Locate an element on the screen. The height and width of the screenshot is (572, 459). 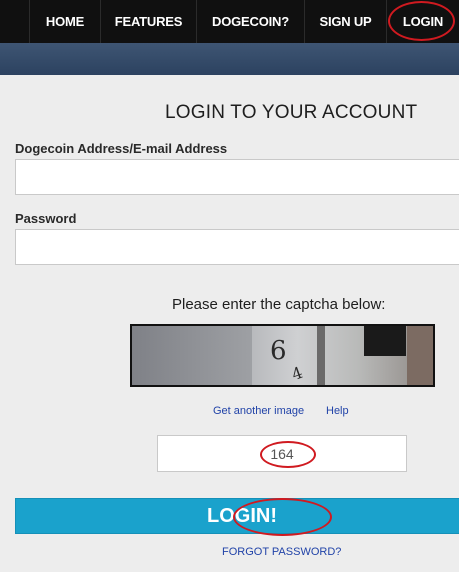
captcha-glyph: 6 is located at coordinates (278, 351).